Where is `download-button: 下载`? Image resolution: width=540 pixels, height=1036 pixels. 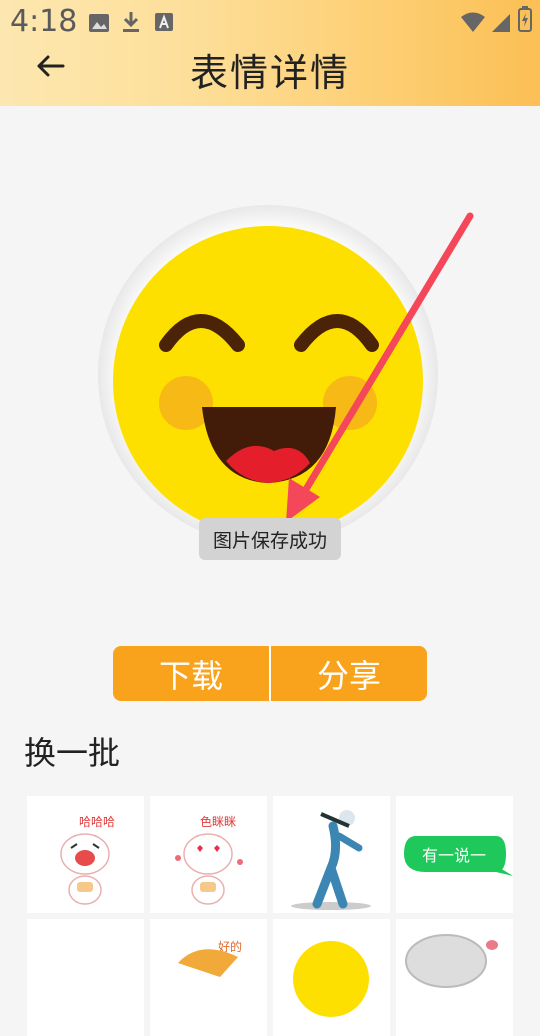 download-button: 下载 is located at coordinates (191, 673).